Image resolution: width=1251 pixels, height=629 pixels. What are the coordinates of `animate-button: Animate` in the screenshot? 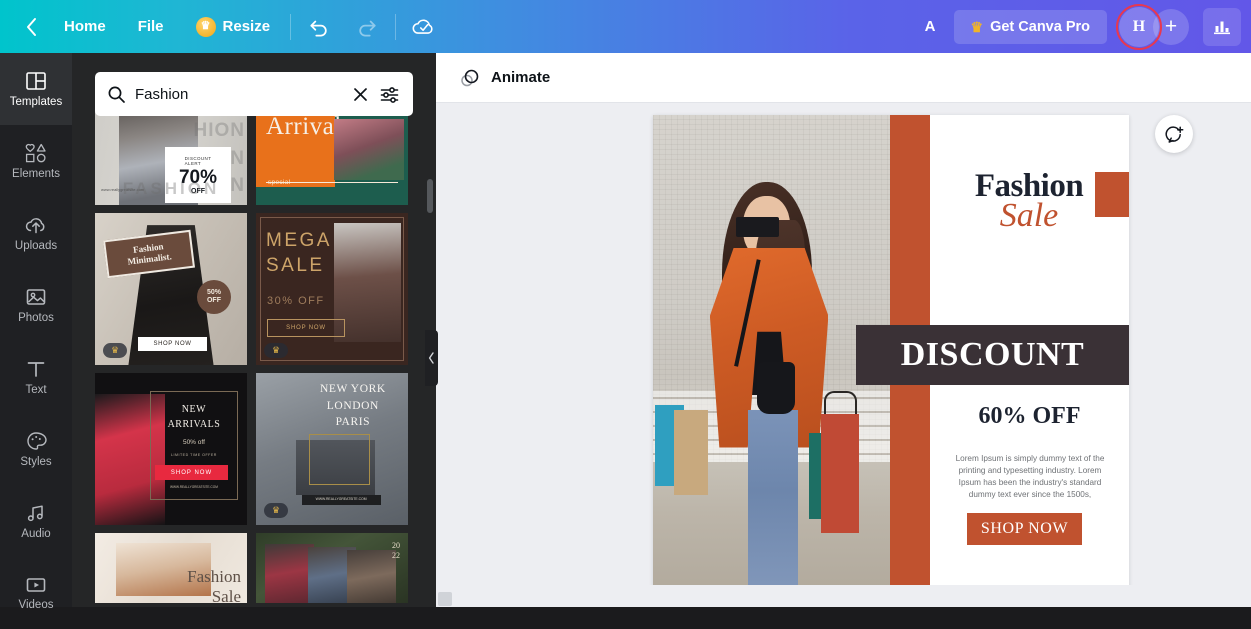 It's located at (505, 78).